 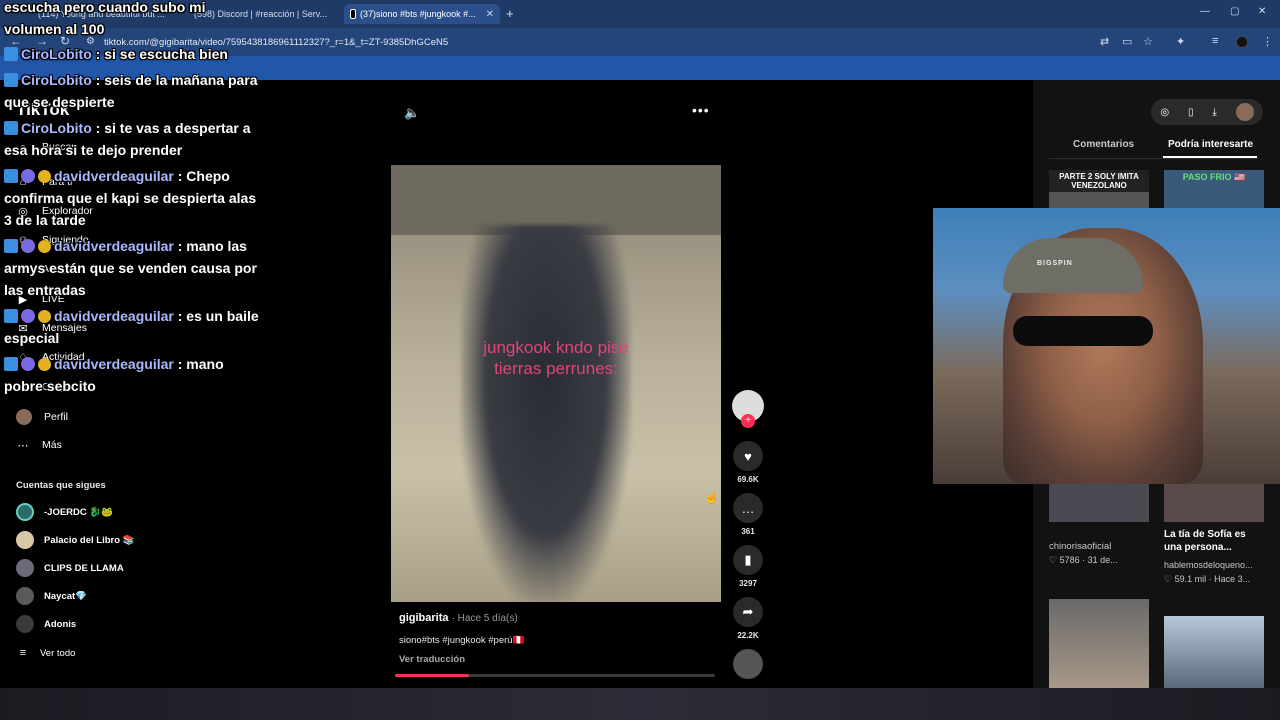 I want to click on tab-comments: Comentarios, so click(x=1103, y=144).